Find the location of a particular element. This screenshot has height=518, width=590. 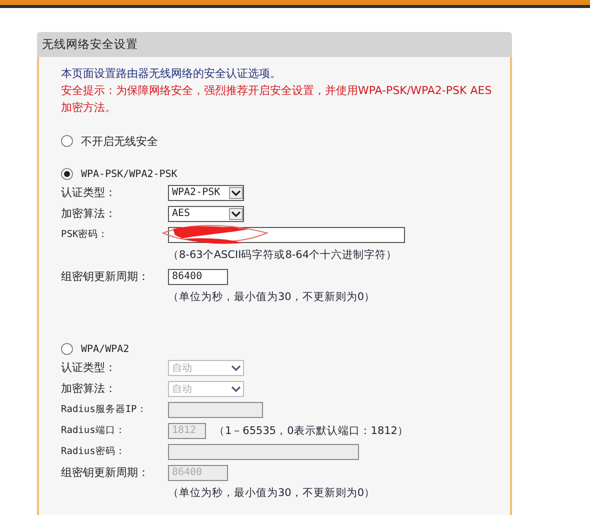

radio-label: WPA-PSK/WPA2-PSK is located at coordinates (129, 174).